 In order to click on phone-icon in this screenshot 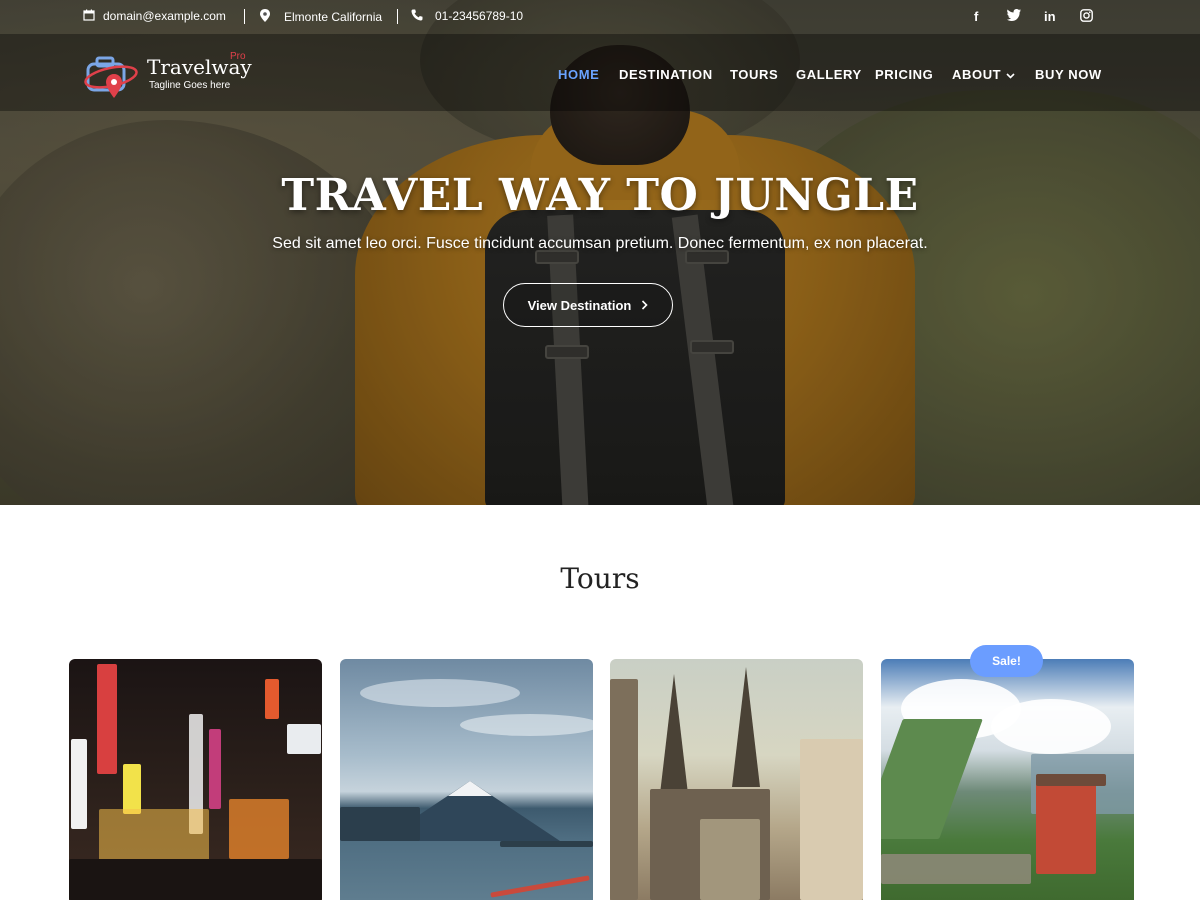, I will do `click(417, 16)`.